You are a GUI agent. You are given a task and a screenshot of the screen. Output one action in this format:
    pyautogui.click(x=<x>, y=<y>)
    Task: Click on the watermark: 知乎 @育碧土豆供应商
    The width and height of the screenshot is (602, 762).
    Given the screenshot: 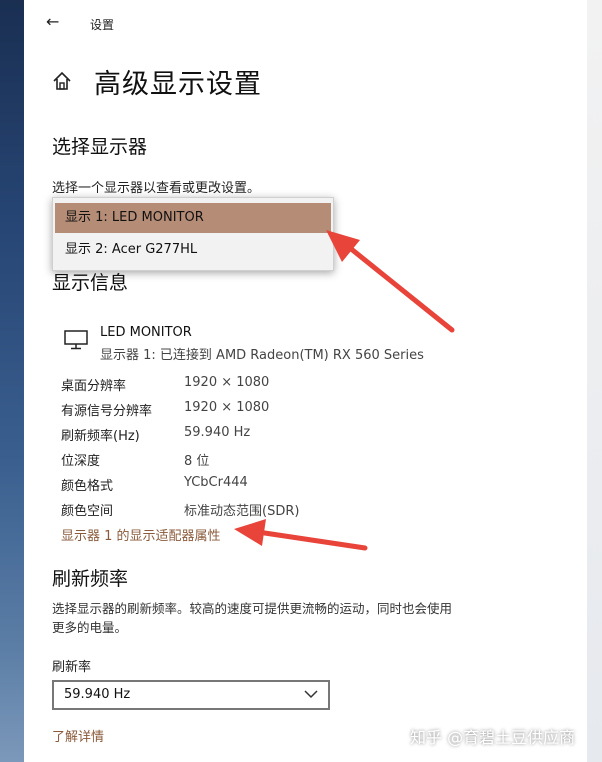 What is the action you would take?
    pyautogui.click(x=493, y=737)
    